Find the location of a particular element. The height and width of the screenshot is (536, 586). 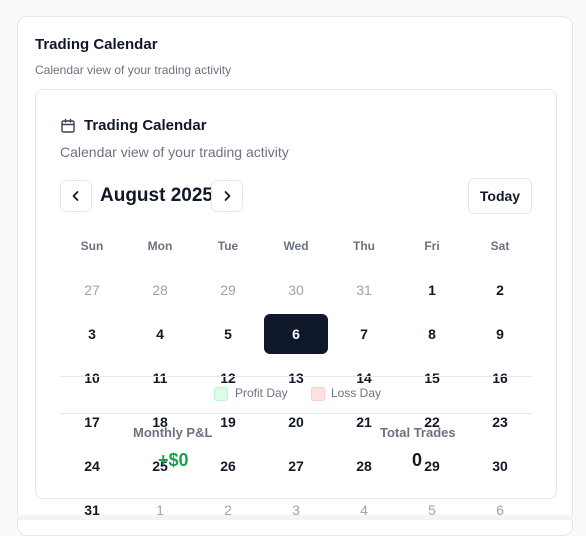

profit-day-swatch is located at coordinates (221, 394).